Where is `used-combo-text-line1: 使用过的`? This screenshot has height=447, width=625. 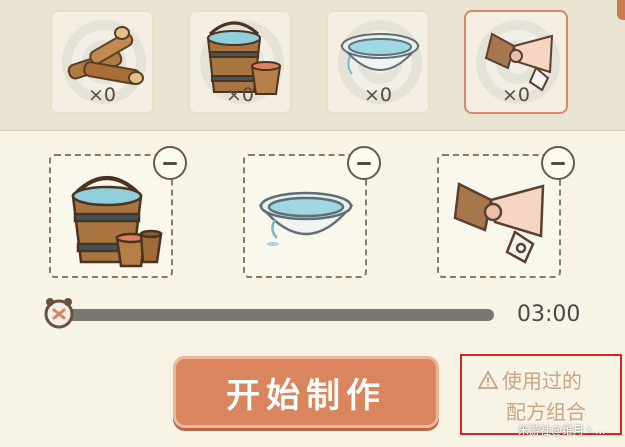 used-combo-text-line1: 使用过的 is located at coordinates (542, 381).